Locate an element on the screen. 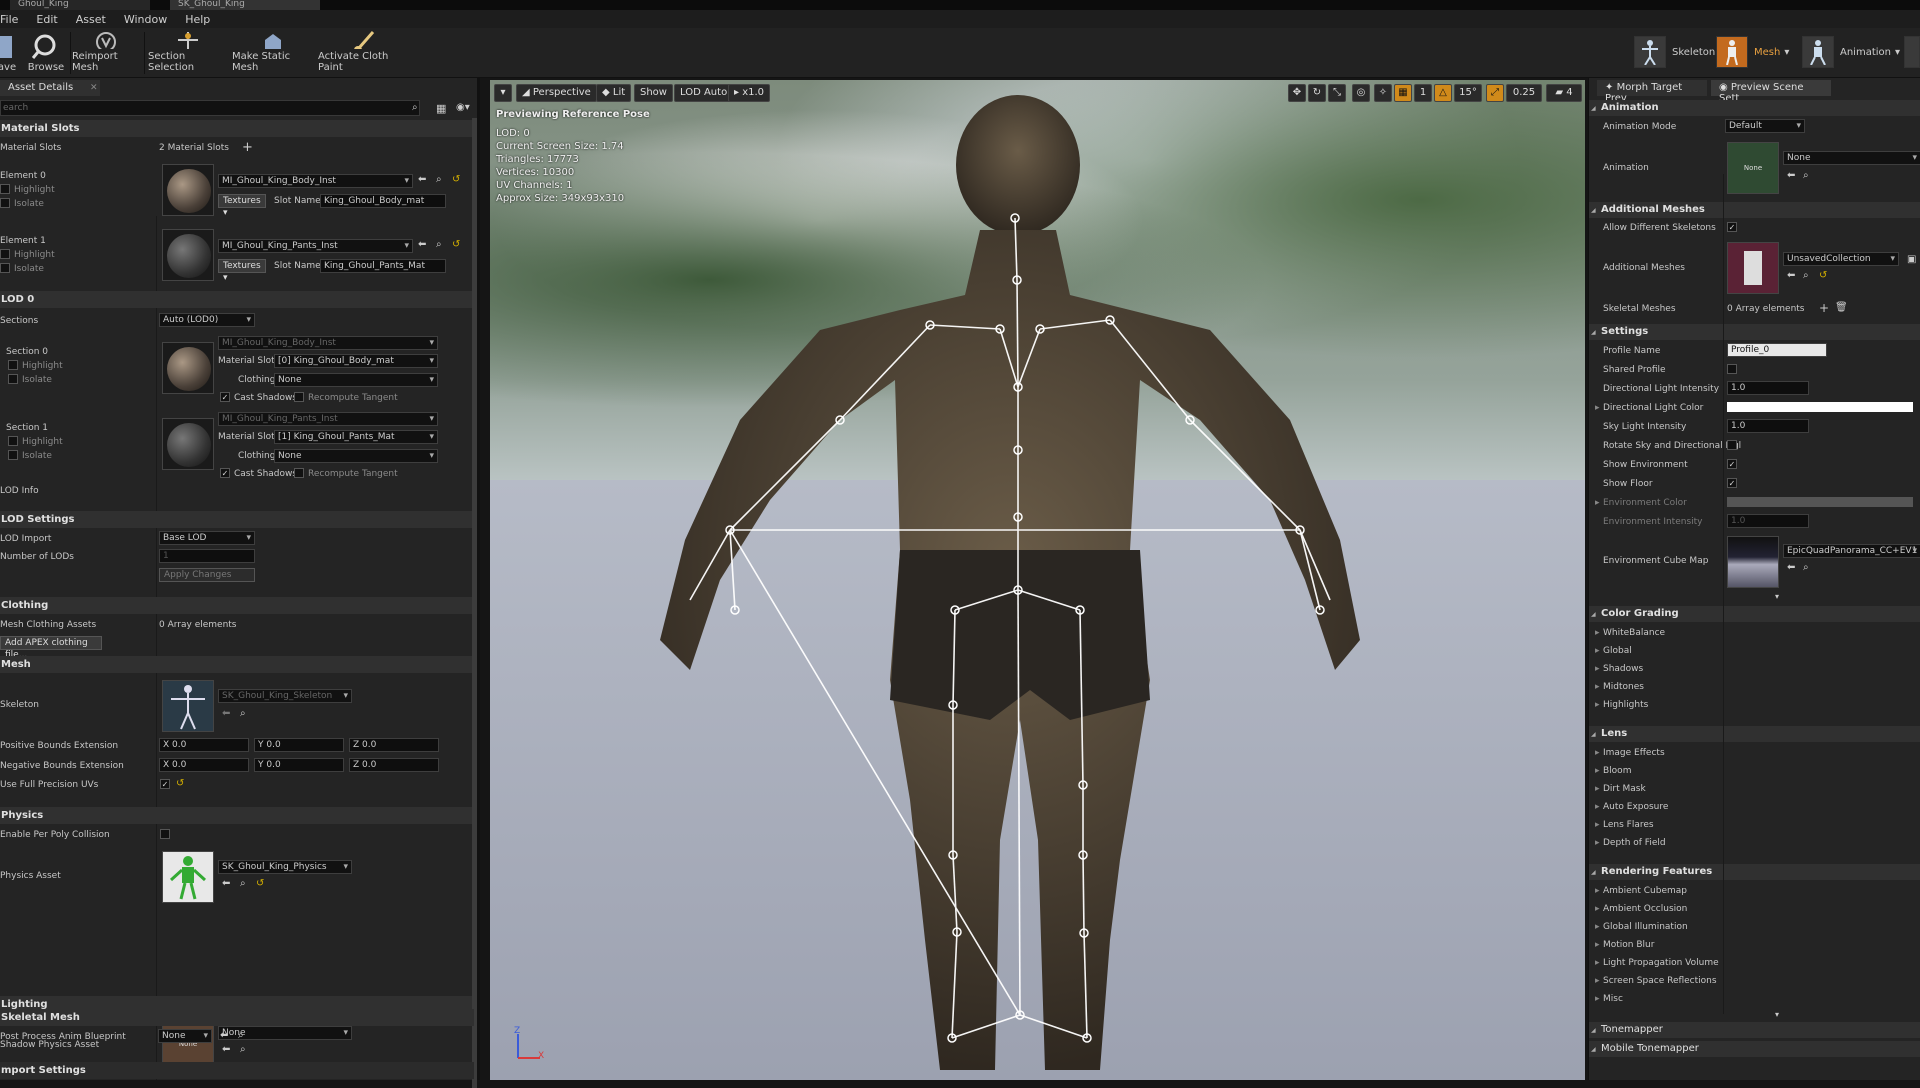  category-physics: Physics is located at coordinates (237, 815).